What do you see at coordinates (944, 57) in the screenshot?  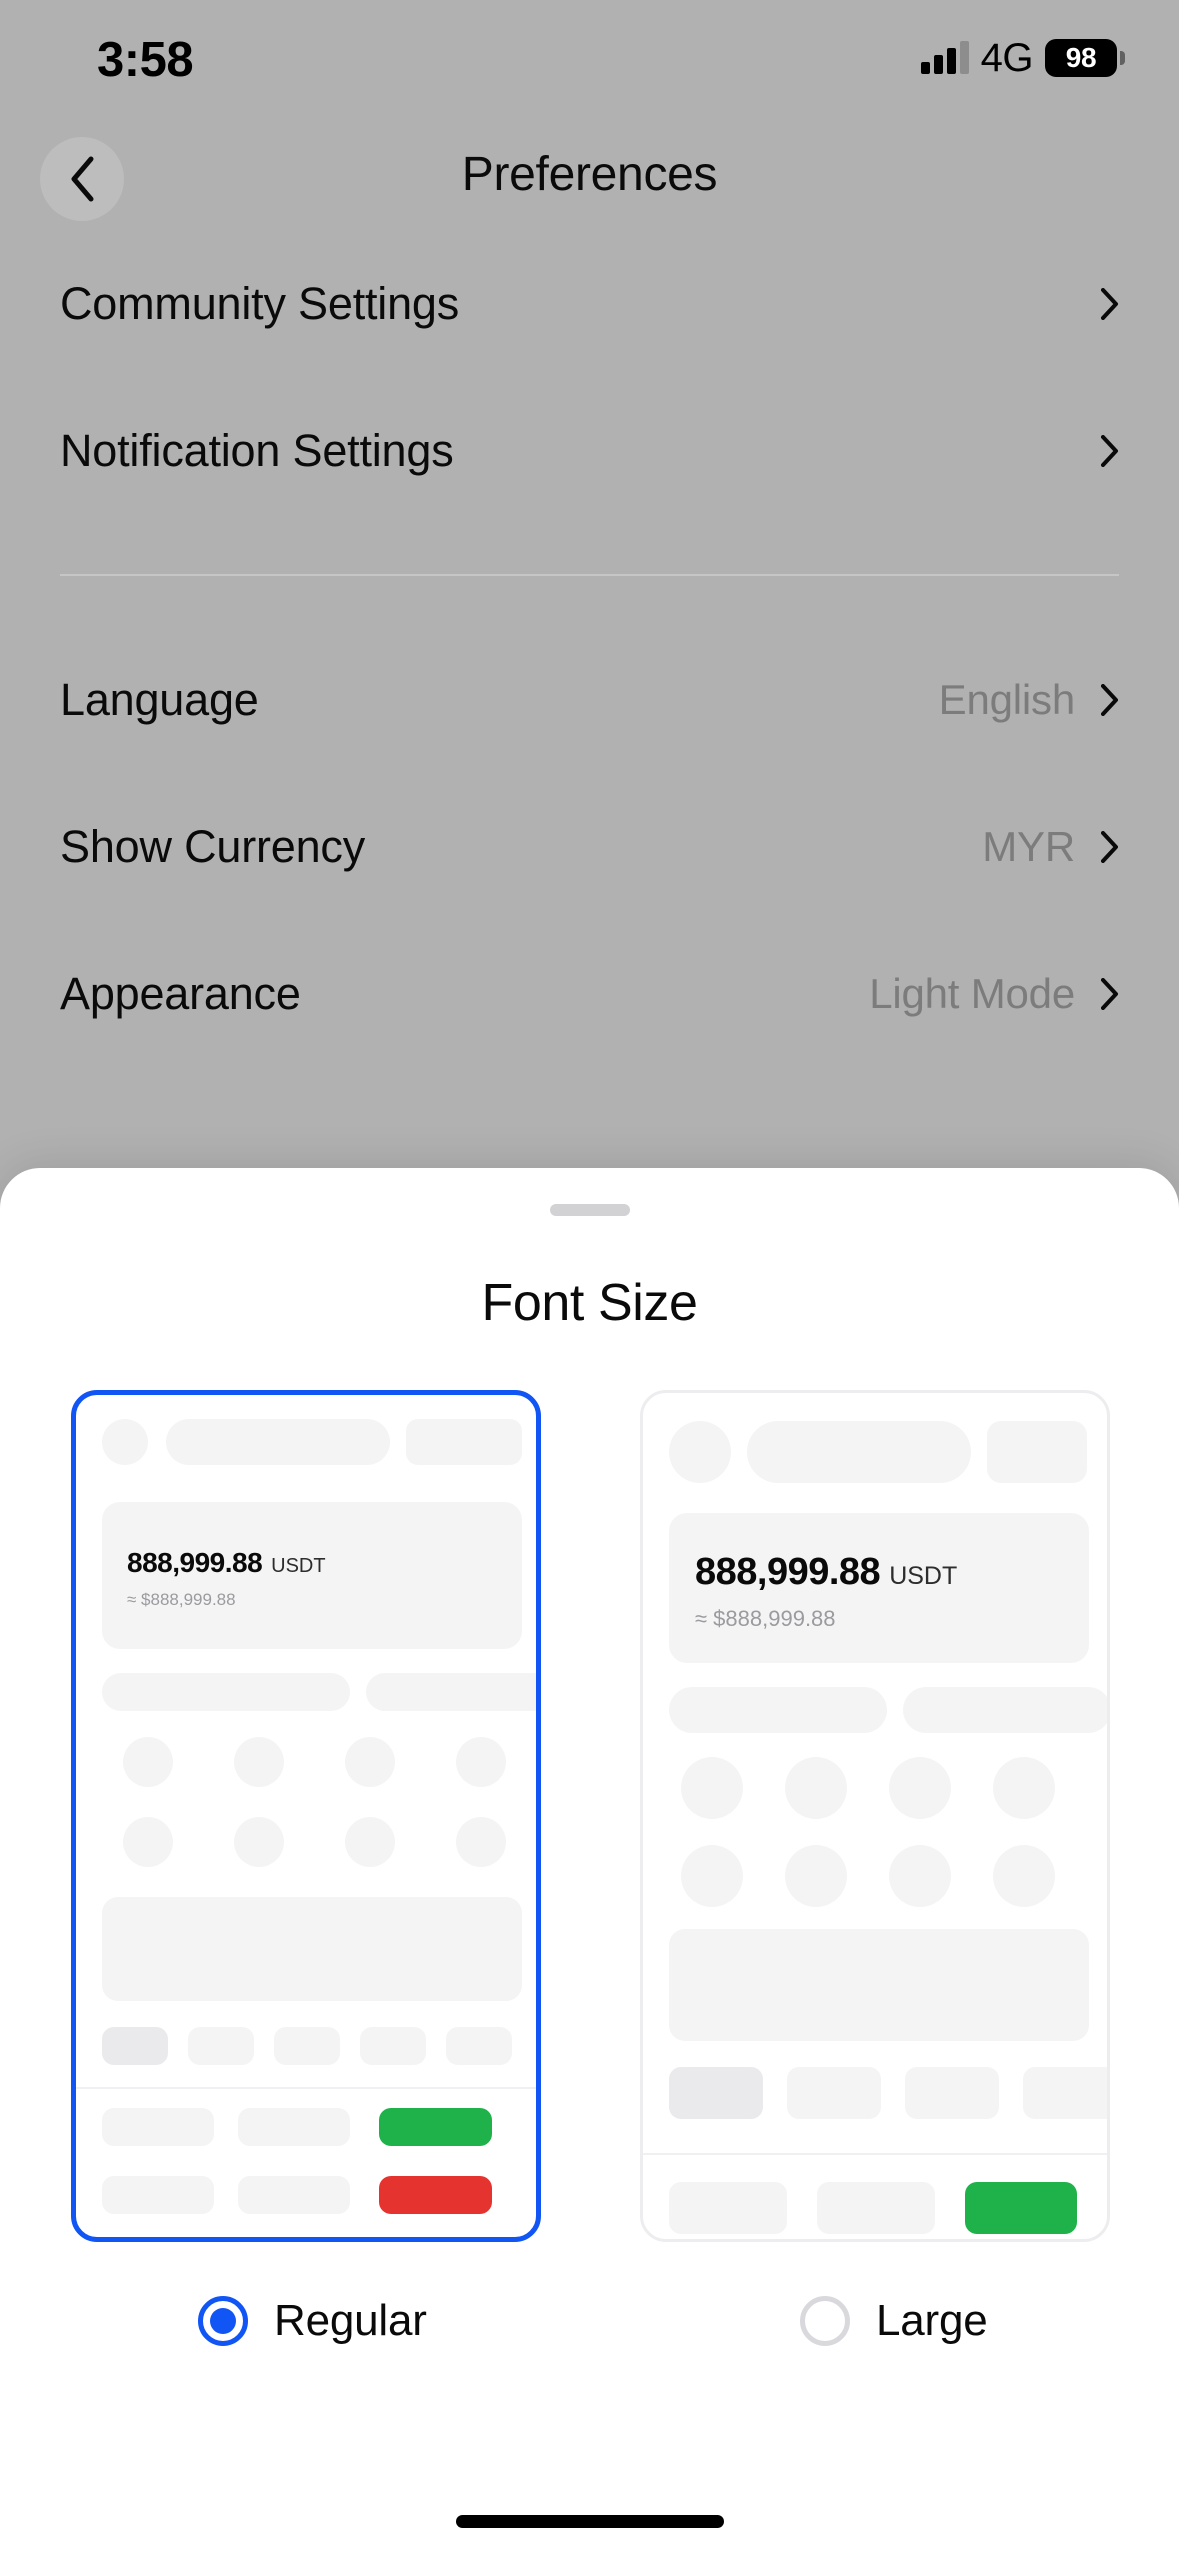 I see `signal-bars-icon` at bounding box center [944, 57].